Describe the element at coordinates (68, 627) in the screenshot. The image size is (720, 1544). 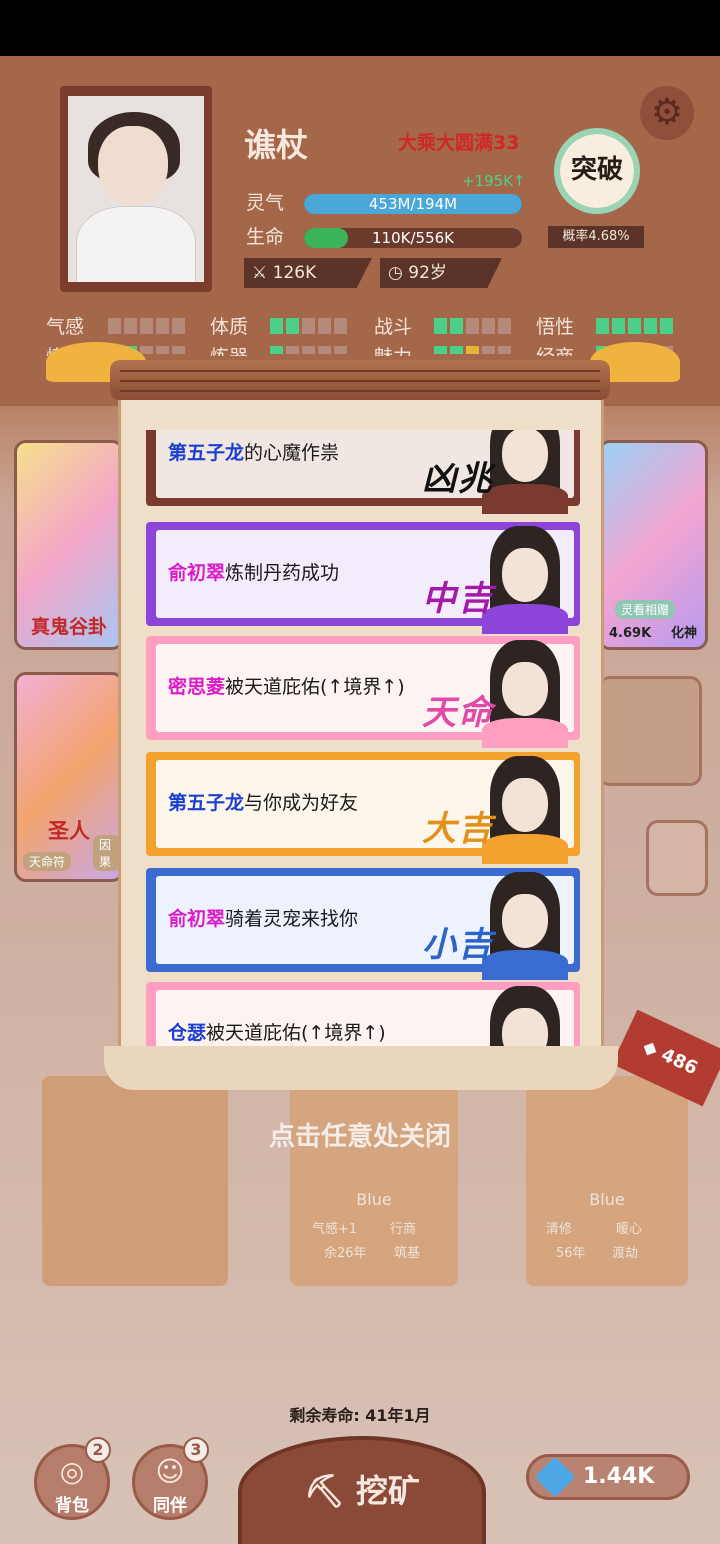
I see `gua-card-label: 真鬼谷卦` at that location.